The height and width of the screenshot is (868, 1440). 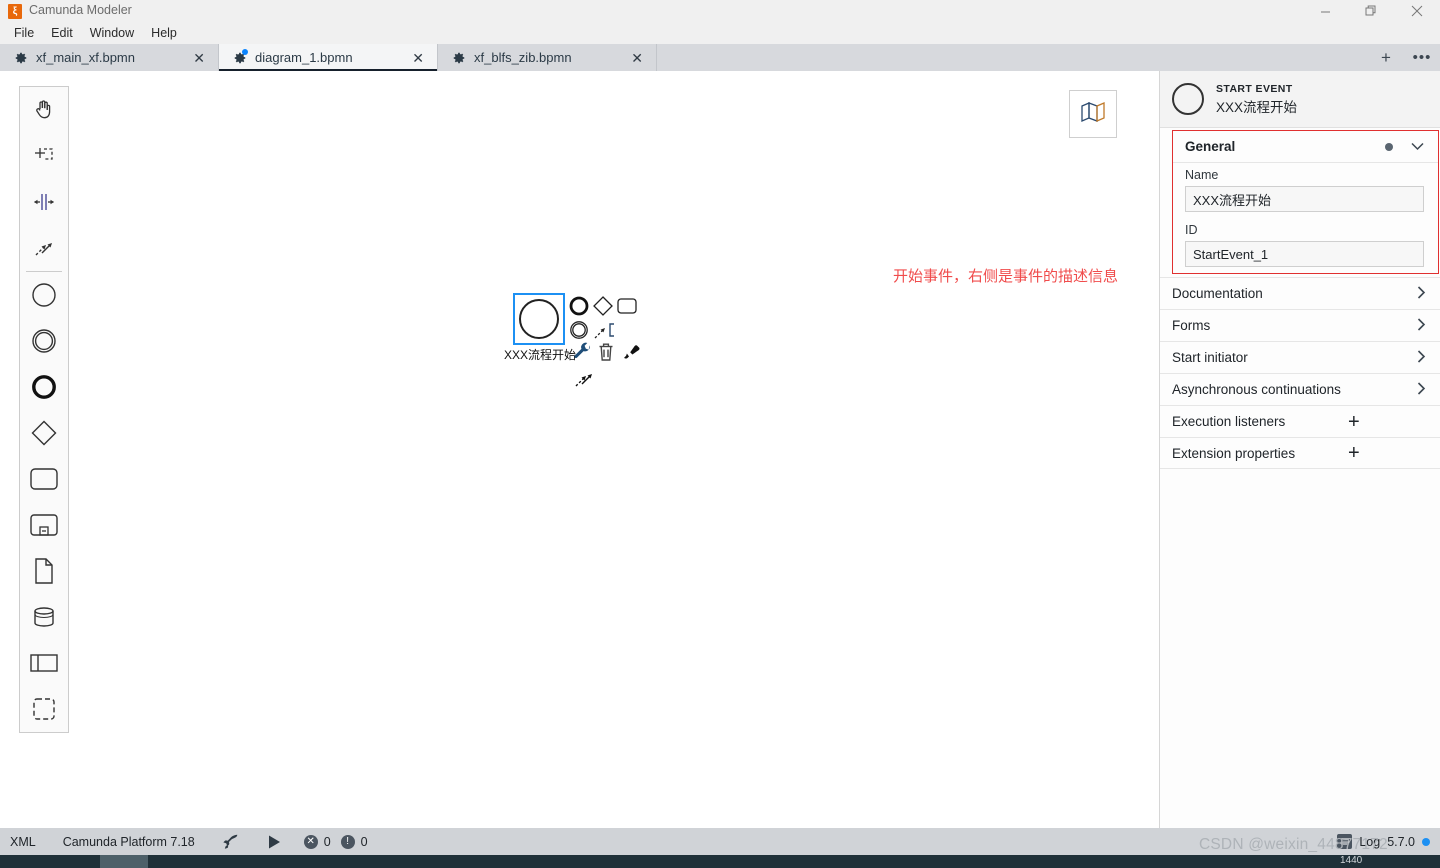 I want to click on space-tool, so click(x=44, y=202).